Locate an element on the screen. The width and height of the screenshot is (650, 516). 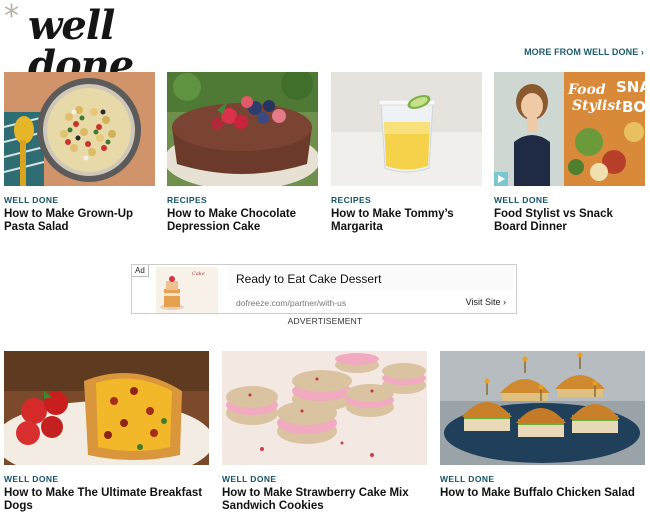
article-thumbnail: Food Stylist SNA BO is located at coordinates (569, 129).